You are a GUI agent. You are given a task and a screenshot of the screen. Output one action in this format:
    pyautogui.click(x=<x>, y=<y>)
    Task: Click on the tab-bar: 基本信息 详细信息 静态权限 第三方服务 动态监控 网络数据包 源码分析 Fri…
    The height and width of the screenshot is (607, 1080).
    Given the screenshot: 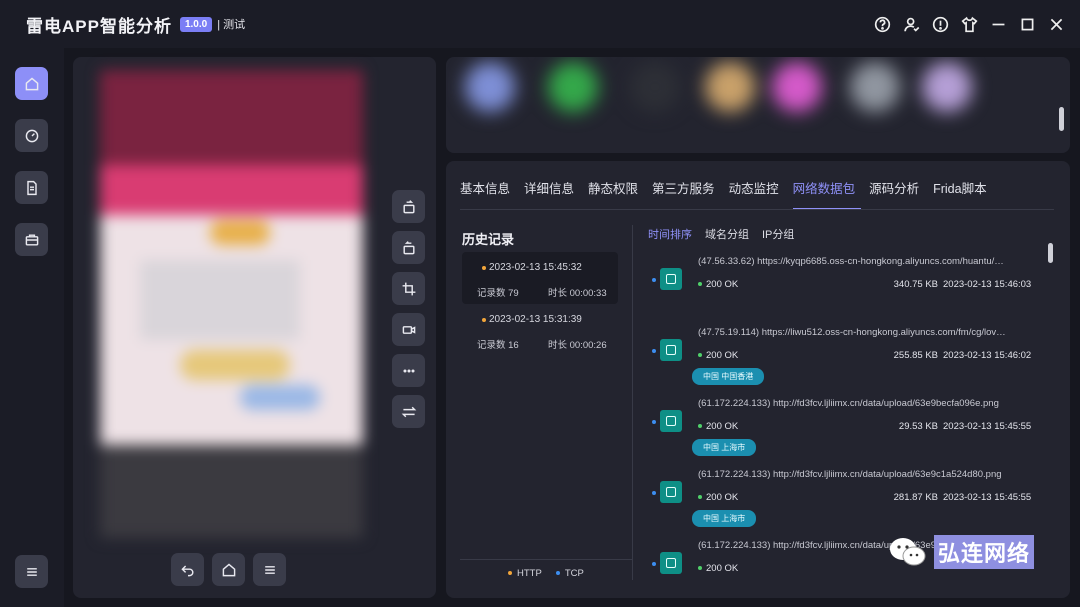 What is the action you would take?
    pyautogui.click(x=730, y=194)
    